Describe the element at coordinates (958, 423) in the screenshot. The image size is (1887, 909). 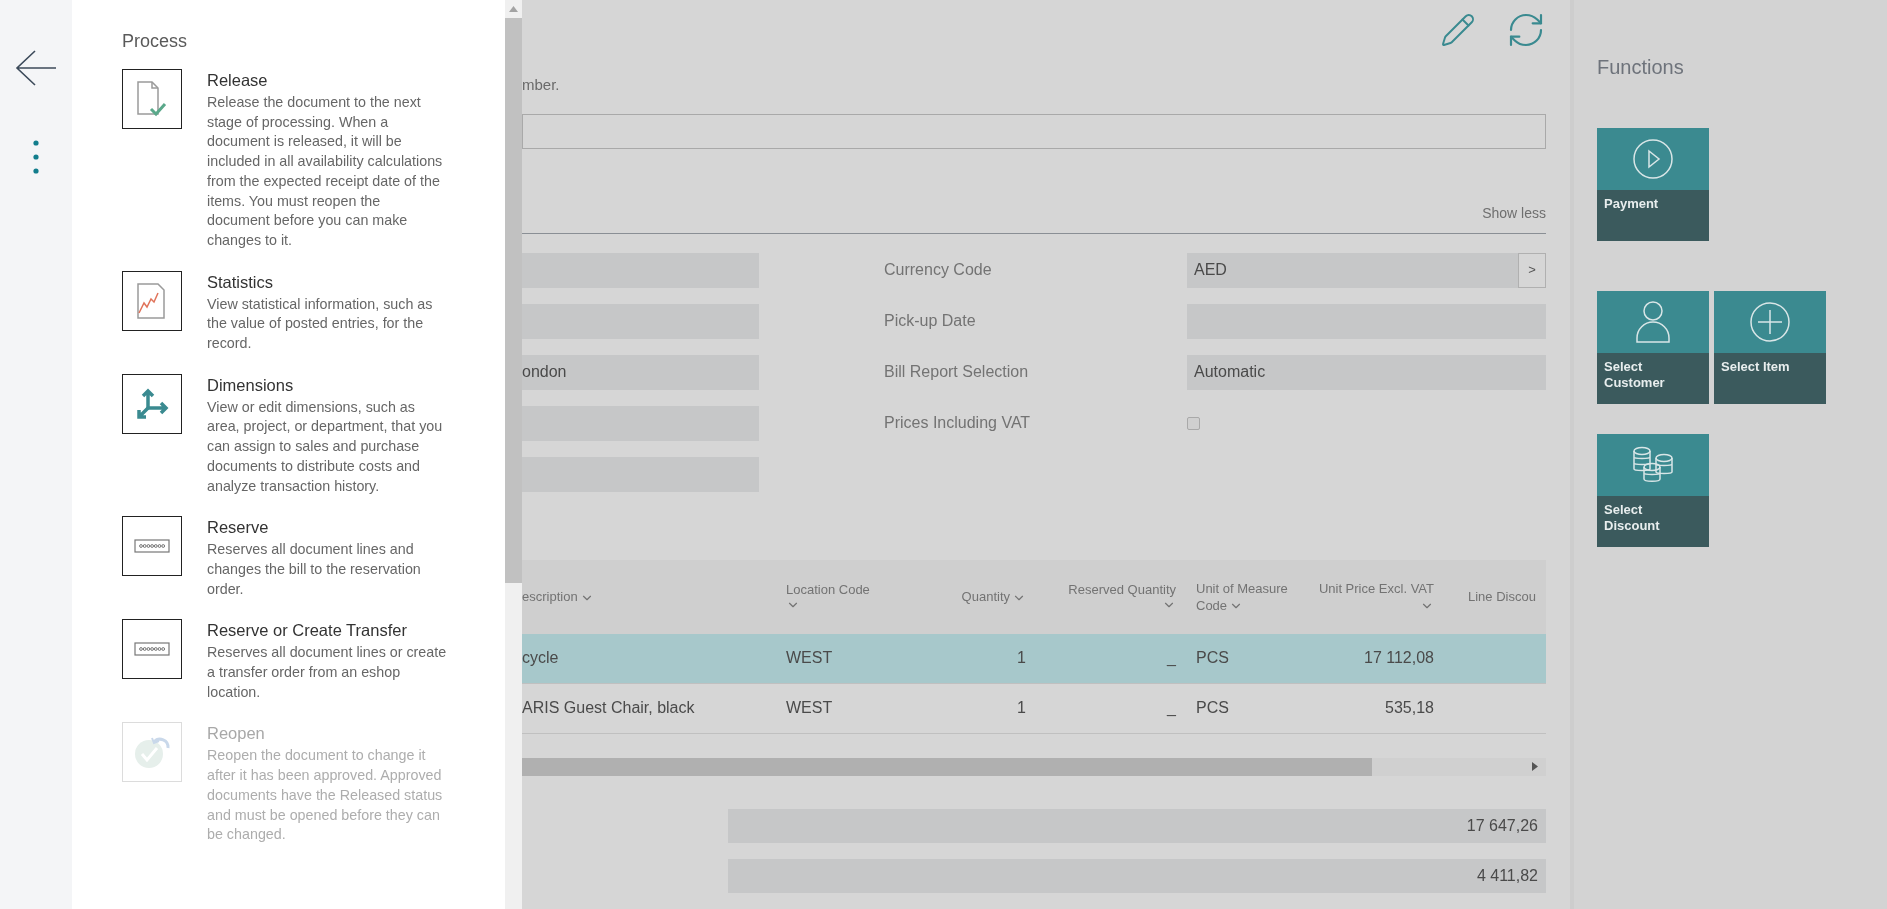
I see `field-label: Prices Including VAT` at that location.